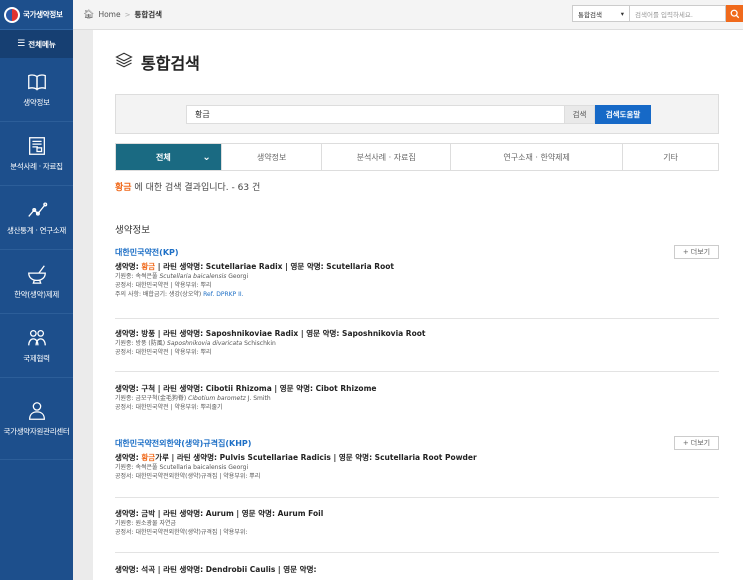 The height and width of the screenshot is (580, 743). What do you see at coordinates (408, 15) in the screenshot?
I see `top-bar: 🏠︎ Home > 통합검색 통합검색 ▾ 검색어를 입력하세요.` at bounding box center [408, 15].